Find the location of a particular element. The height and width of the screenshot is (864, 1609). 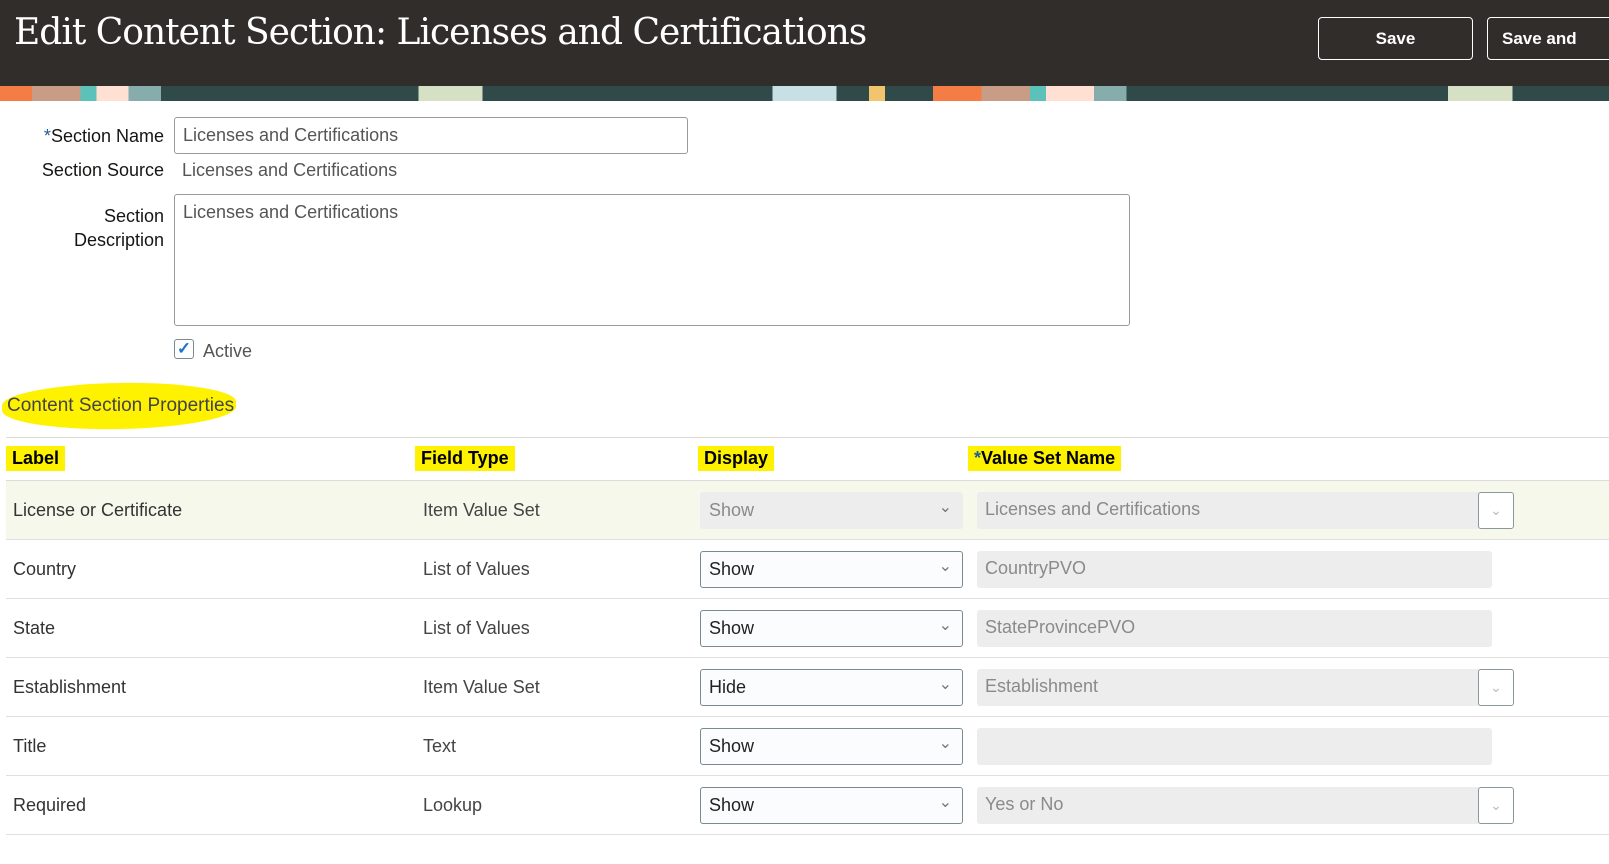

display-select: Hide ⌄ is located at coordinates (831, 687).